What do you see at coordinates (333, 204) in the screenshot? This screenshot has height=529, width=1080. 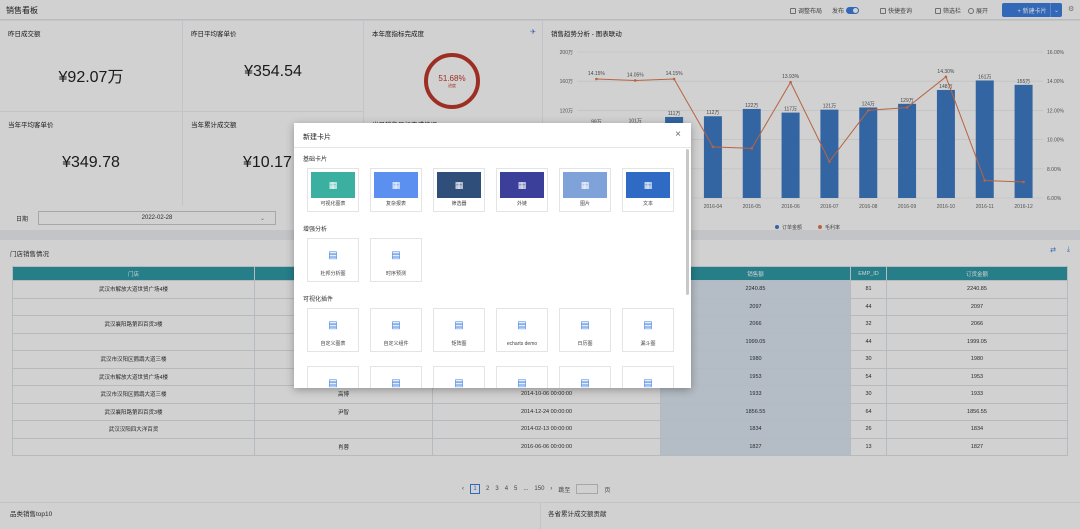 I see `tile-label: 可视化图表` at bounding box center [333, 204].